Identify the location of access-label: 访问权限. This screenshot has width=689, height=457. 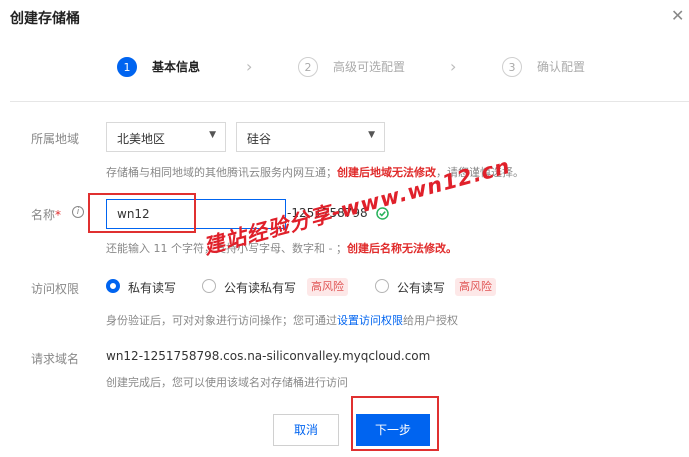
(55, 289).